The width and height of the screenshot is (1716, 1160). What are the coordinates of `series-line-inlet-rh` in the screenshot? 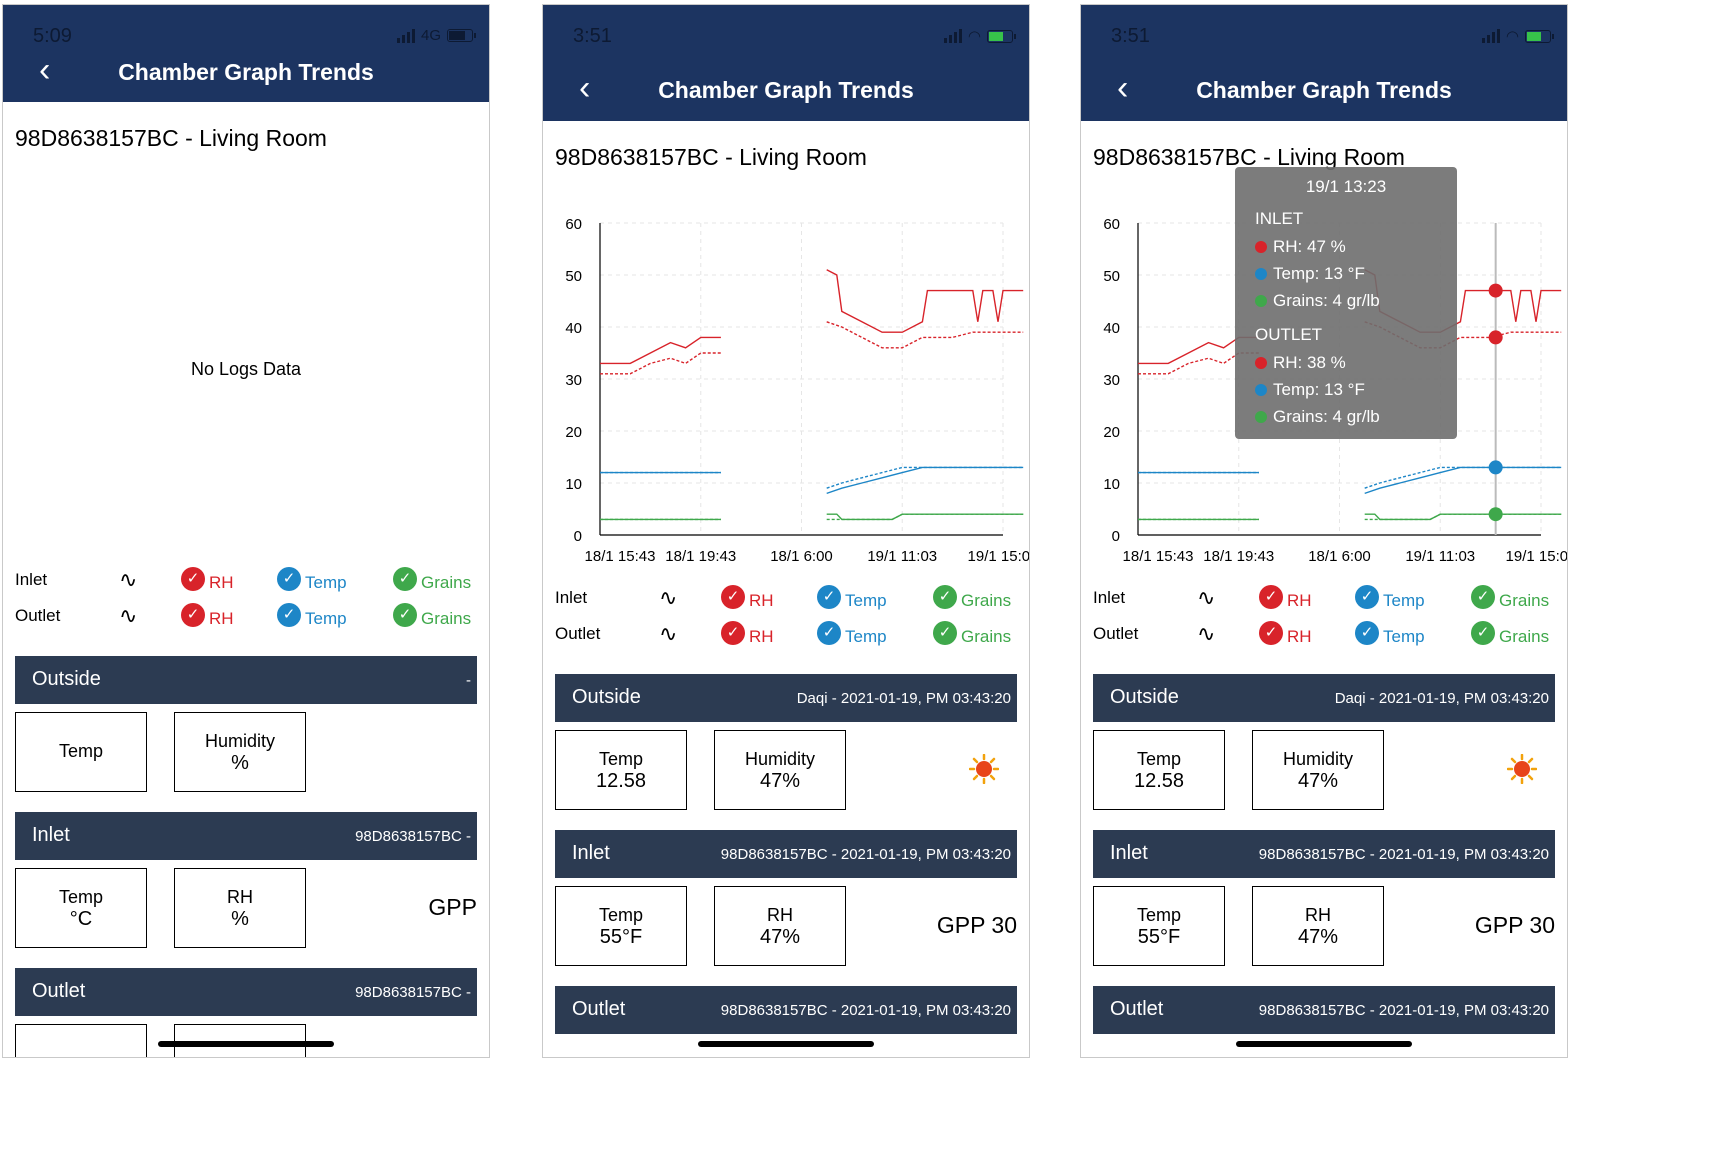 It's located at (660, 350).